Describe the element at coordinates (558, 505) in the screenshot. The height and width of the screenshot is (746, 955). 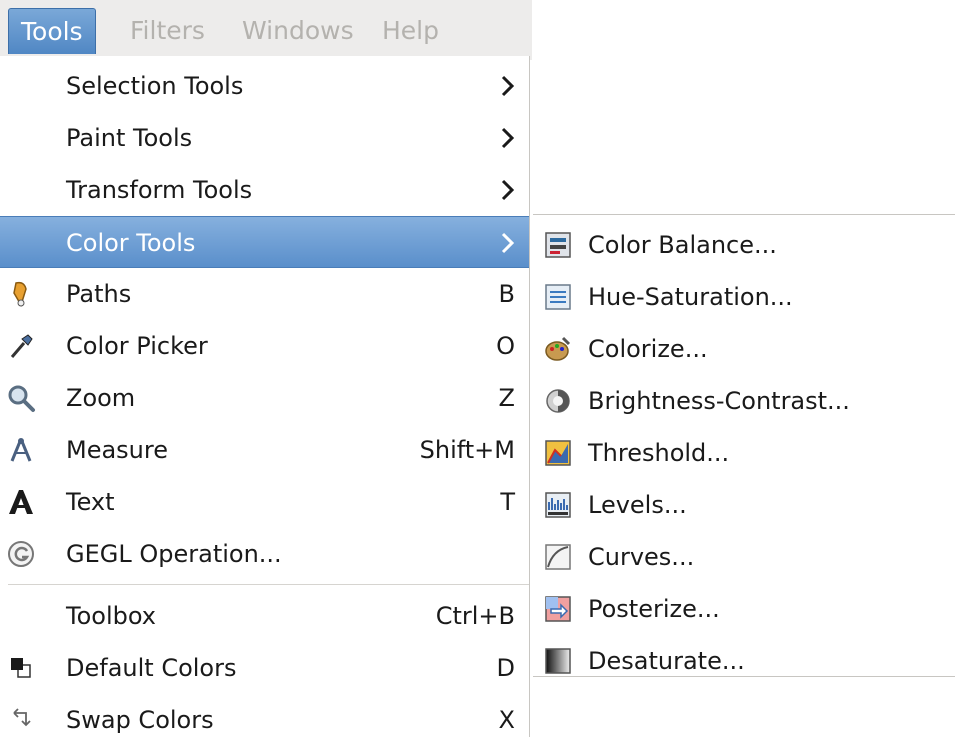
I see `levels-icon` at that location.